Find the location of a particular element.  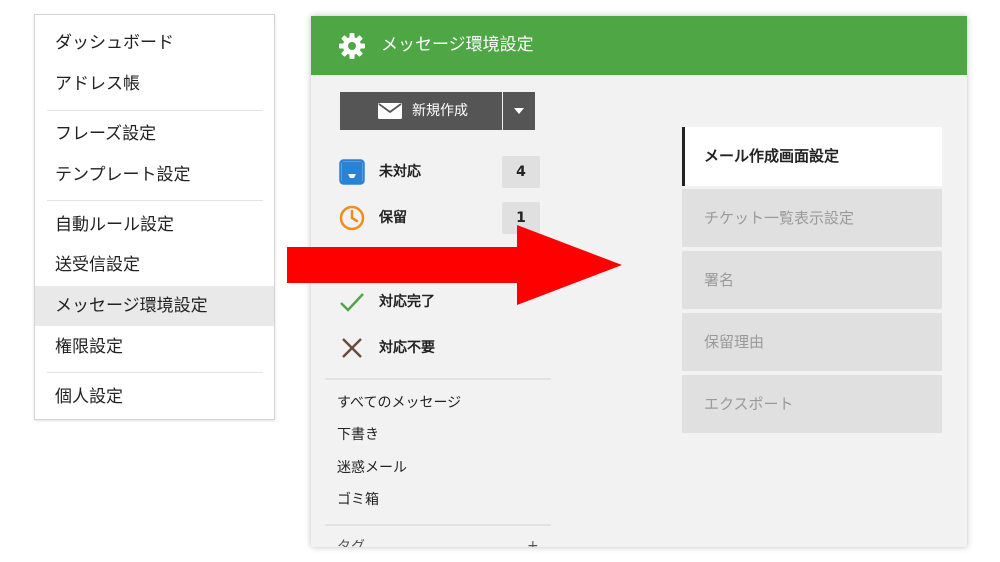

menu-item-phrase-settings: フレーズ設定 is located at coordinates (154, 134).